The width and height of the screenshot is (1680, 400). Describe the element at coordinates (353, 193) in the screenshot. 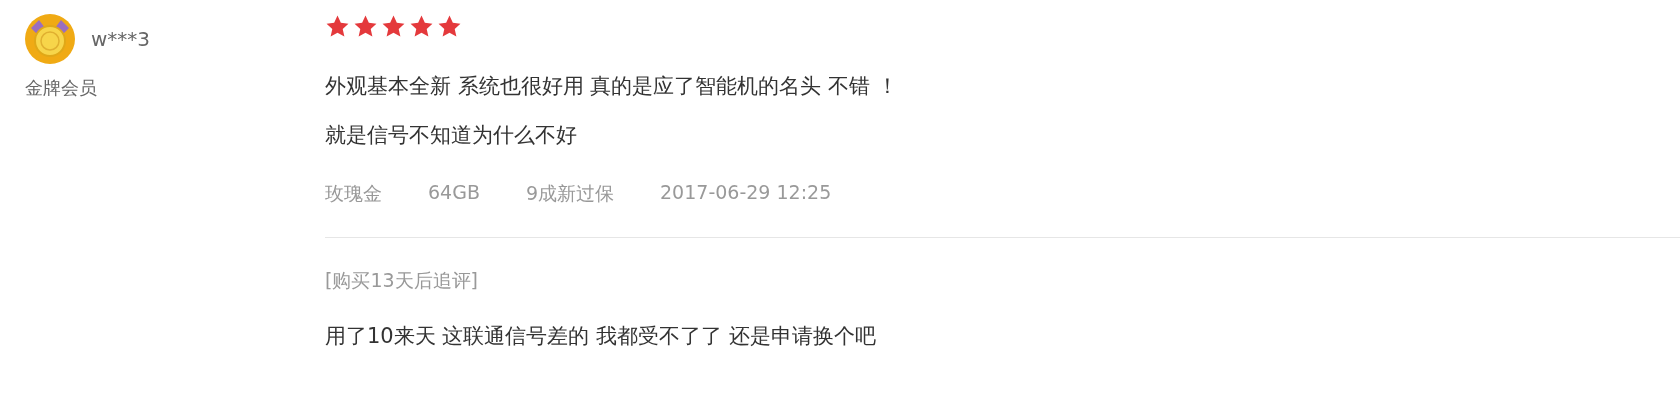

I see `review-meta: 玫瑰金` at that location.